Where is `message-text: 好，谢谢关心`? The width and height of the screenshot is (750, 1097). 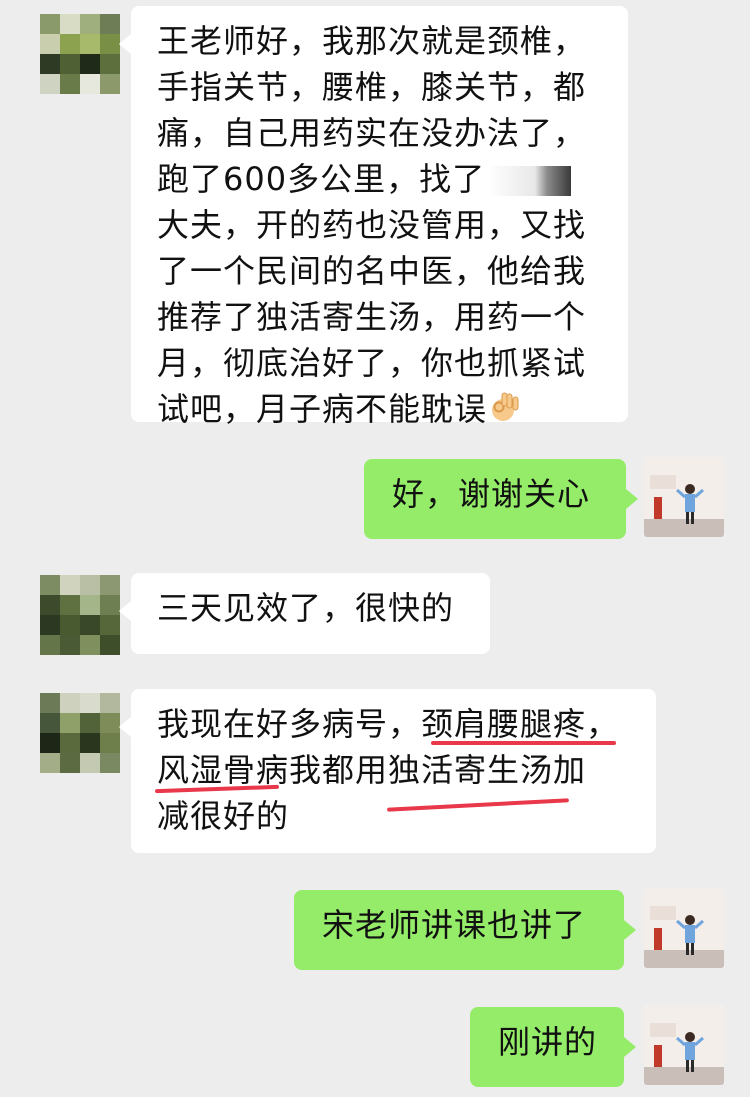
message-text: 好，谢谢关心 is located at coordinates (491, 494).